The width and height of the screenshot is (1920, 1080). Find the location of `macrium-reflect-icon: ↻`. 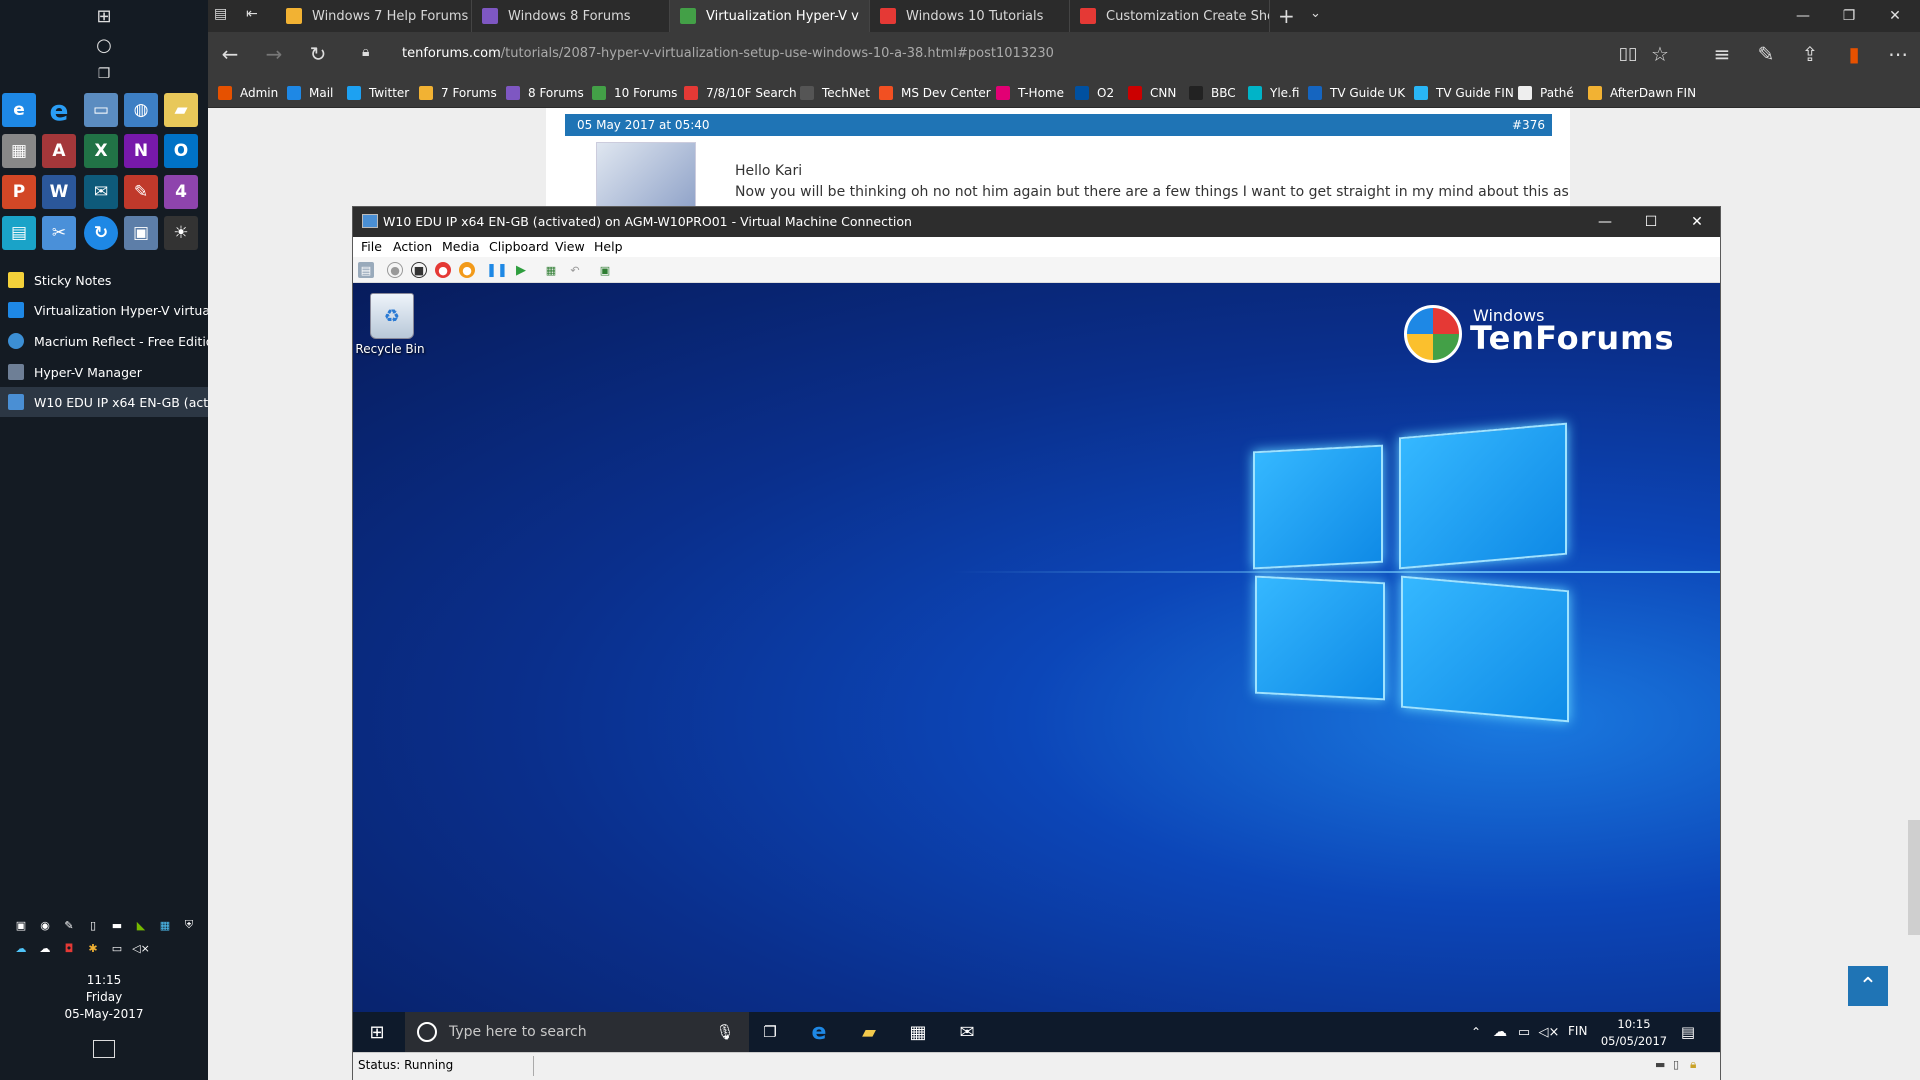

macrium-reflect-icon: ↻ is located at coordinates (101, 233).